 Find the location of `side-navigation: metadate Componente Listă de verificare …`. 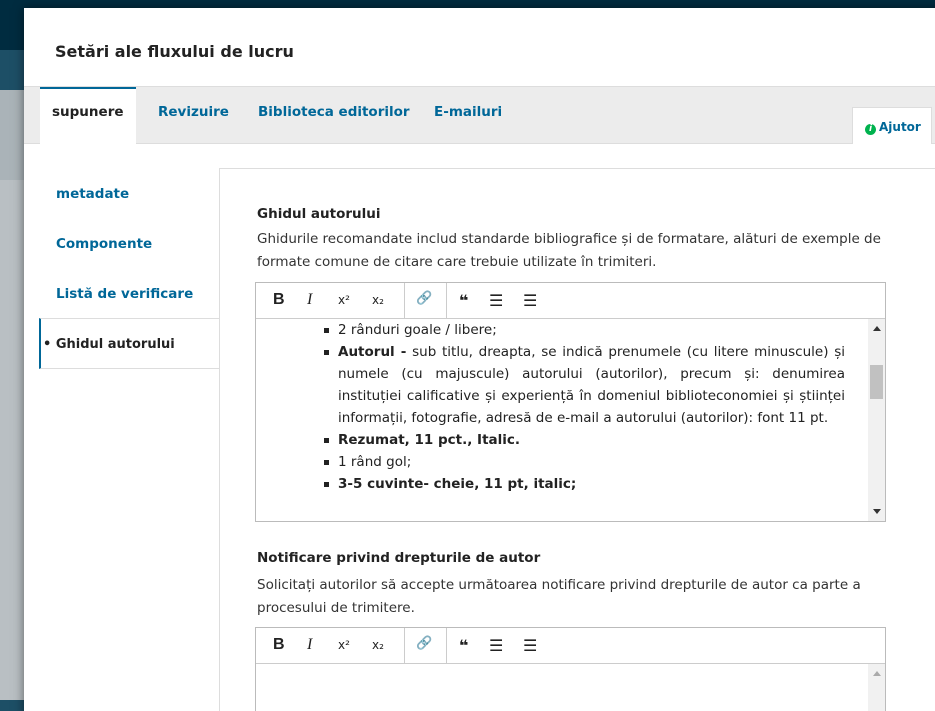

side-navigation: metadate Componente Listă de verificare … is located at coordinates (129, 268).